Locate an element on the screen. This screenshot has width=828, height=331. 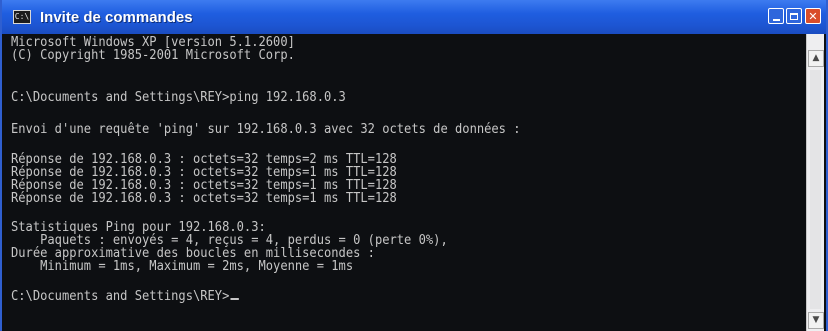
arrow-down-icon: ▼ is located at coordinates (816, 320).